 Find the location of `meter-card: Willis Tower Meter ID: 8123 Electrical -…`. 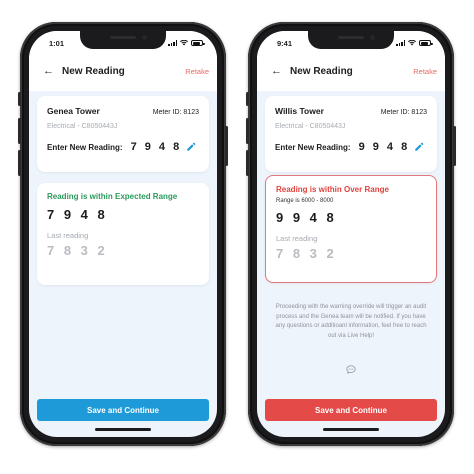

meter-card: Willis Tower Meter ID: 8123 Electrical -… is located at coordinates (351, 134).